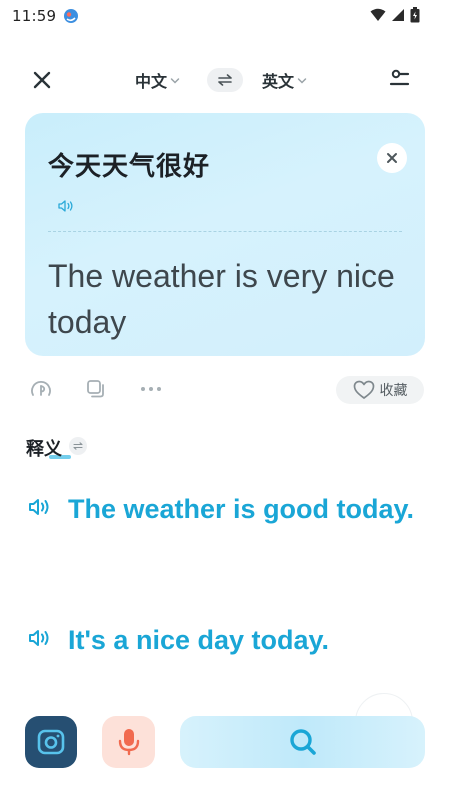 The width and height of the screenshot is (450, 800). I want to click on more-button, so click(151, 389).